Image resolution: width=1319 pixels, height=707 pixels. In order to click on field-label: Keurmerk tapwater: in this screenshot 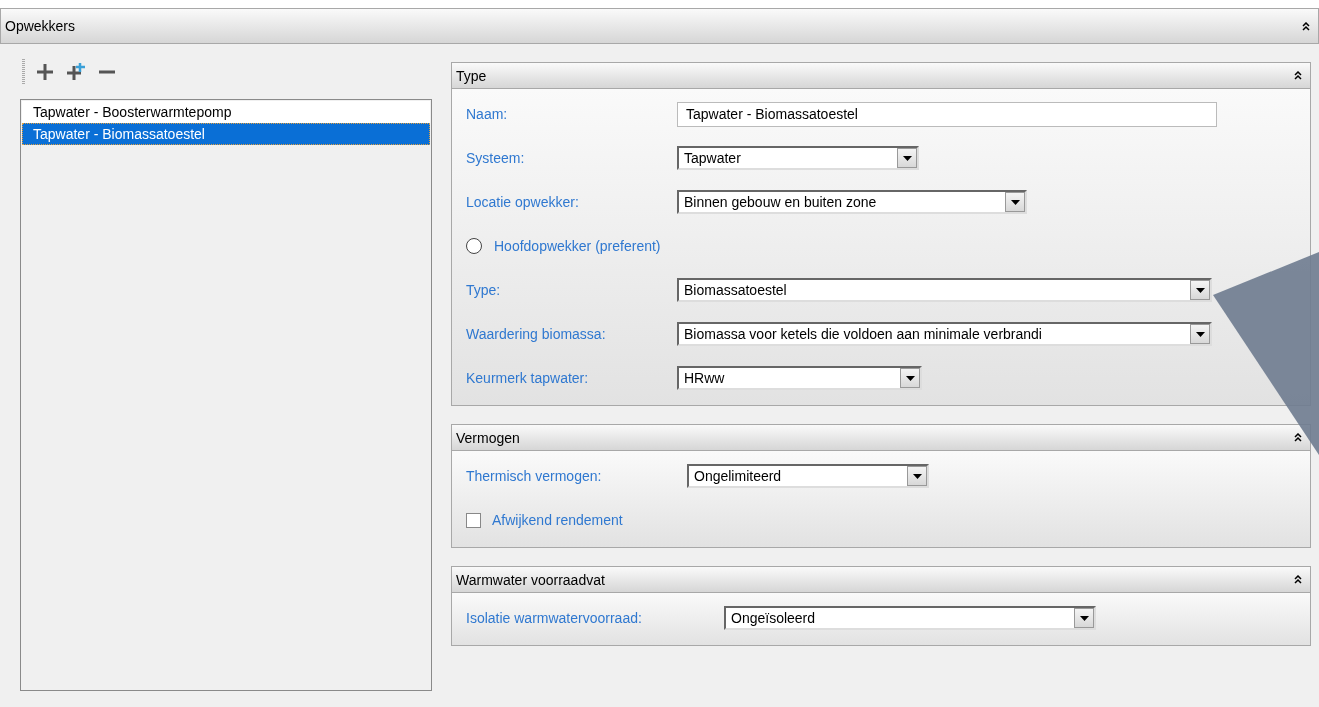, I will do `click(528, 378)`.